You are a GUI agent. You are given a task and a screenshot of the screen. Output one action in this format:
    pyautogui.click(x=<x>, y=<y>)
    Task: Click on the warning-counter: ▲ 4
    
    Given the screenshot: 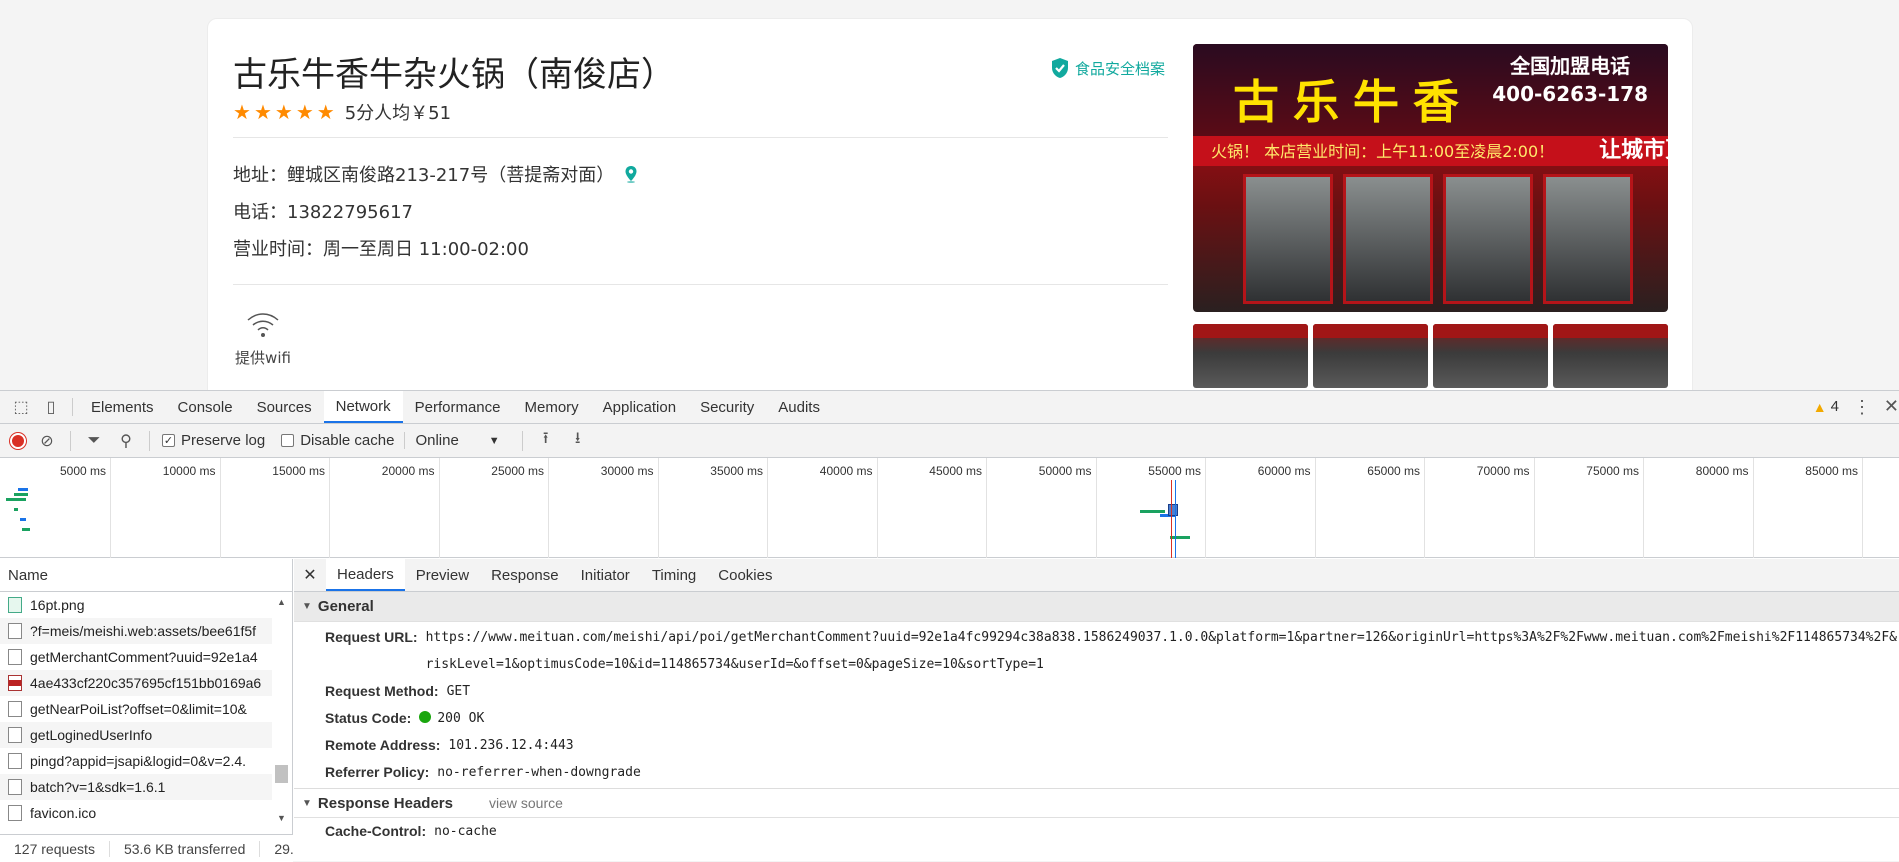 What is the action you would take?
    pyautogui.click(x=1826, y=406)
    